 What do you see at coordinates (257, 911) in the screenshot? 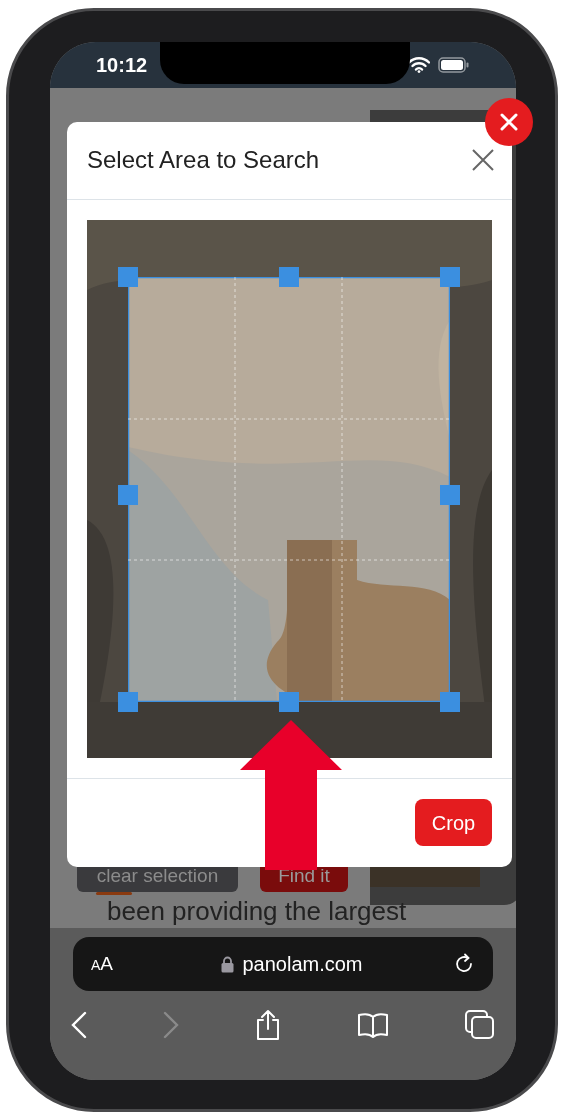
I see `page-text: been providing the largest` at bounding box center [257, 911].